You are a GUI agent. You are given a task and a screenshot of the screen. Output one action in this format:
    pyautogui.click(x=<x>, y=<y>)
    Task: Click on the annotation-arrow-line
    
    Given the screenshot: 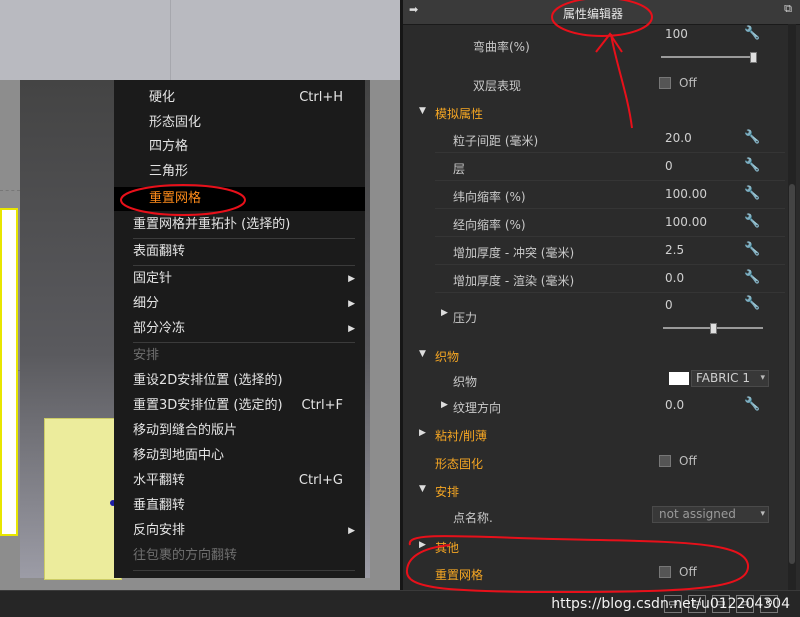 What is the action you would take?
    pyautogui.click(x=621, y=81)
    